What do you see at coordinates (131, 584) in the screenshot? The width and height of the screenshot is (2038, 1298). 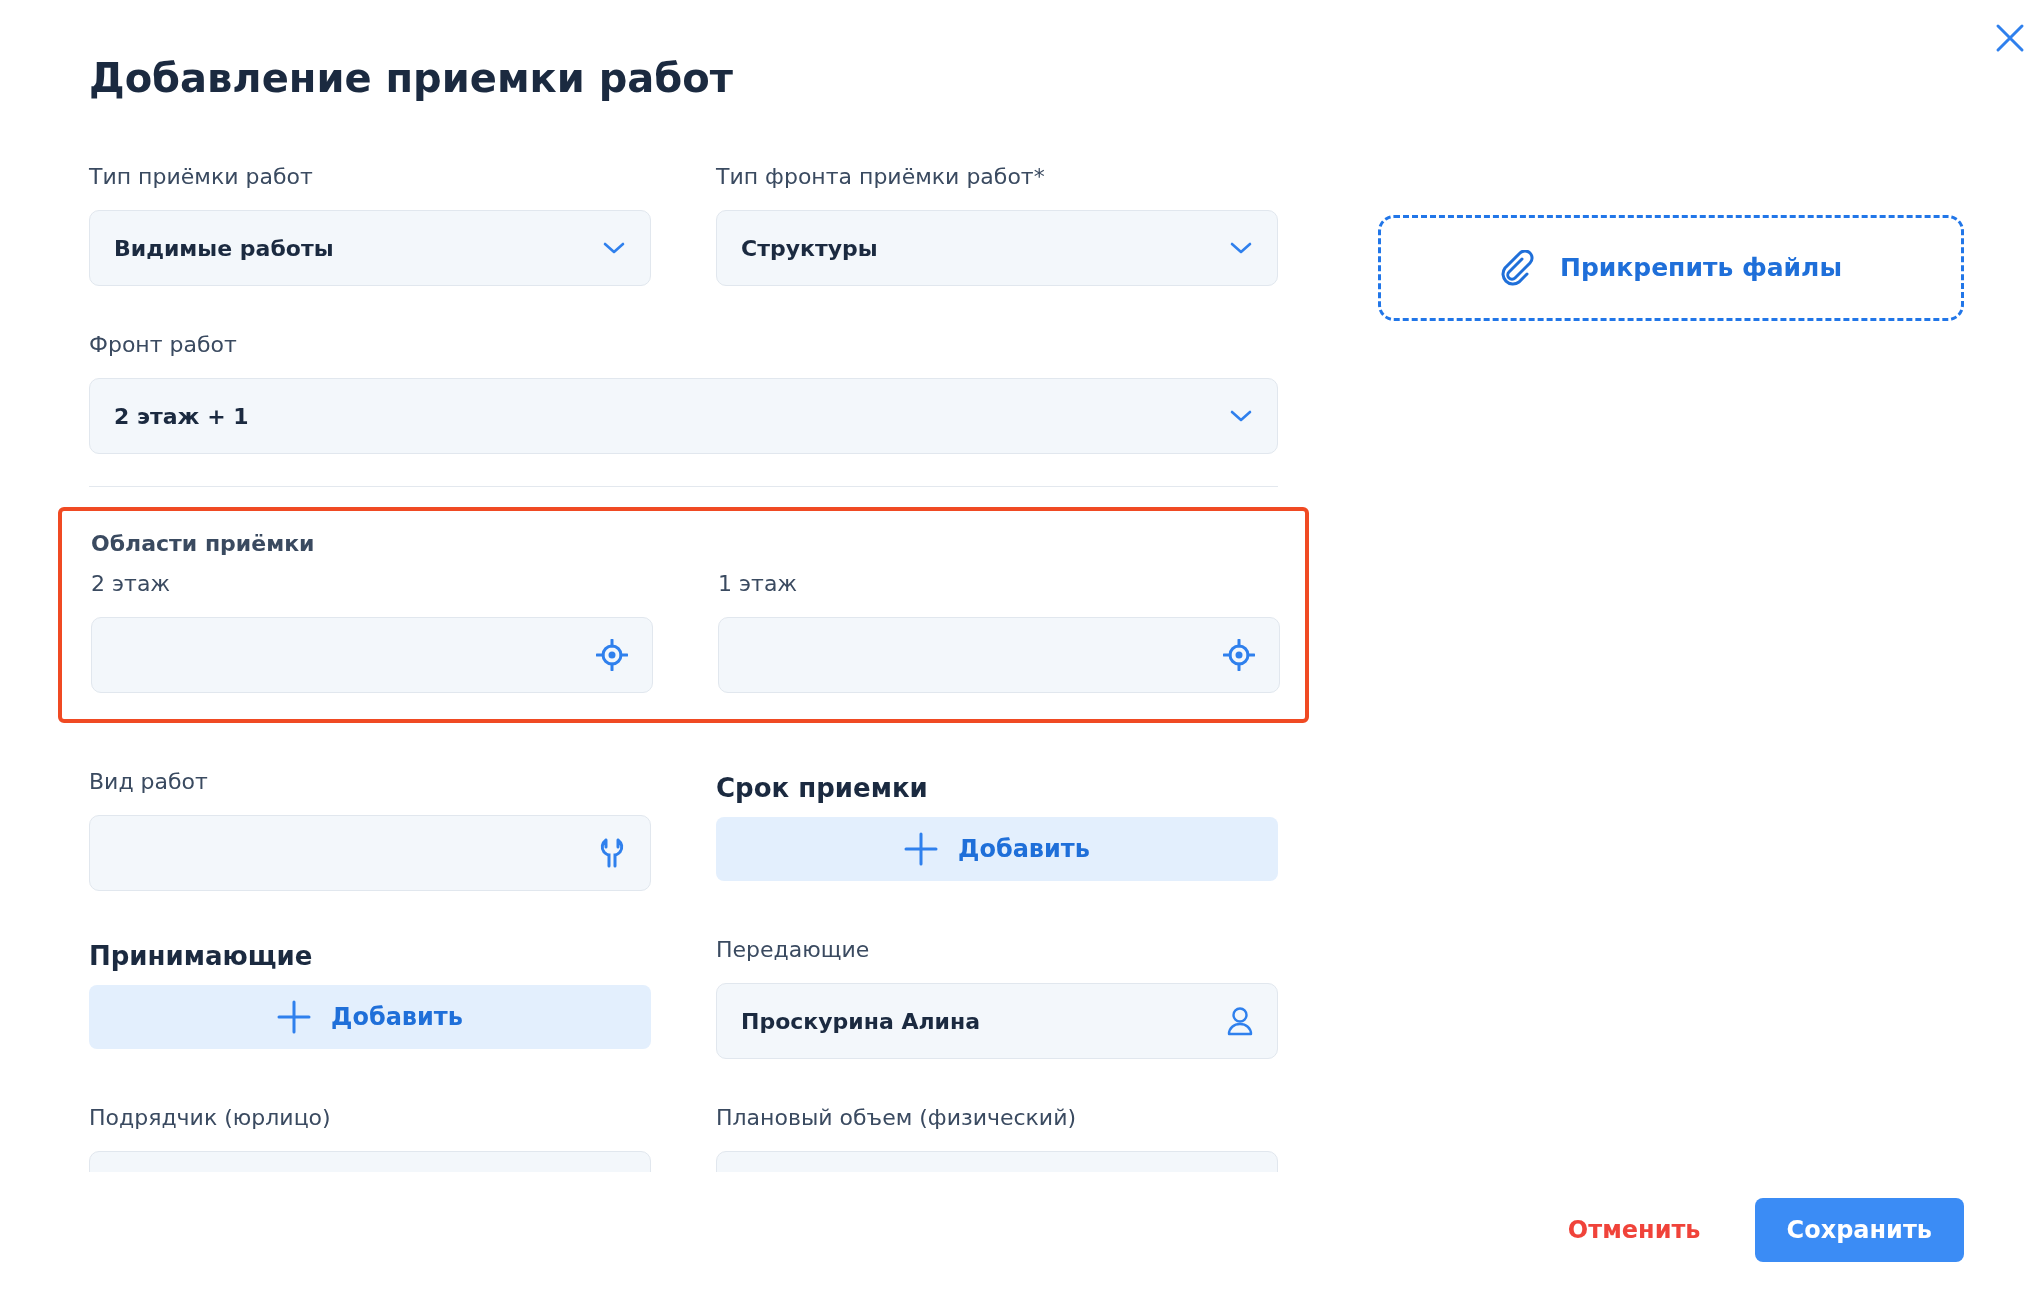 I see `field-label: 2 этаж` at bounding box center [131, 584].